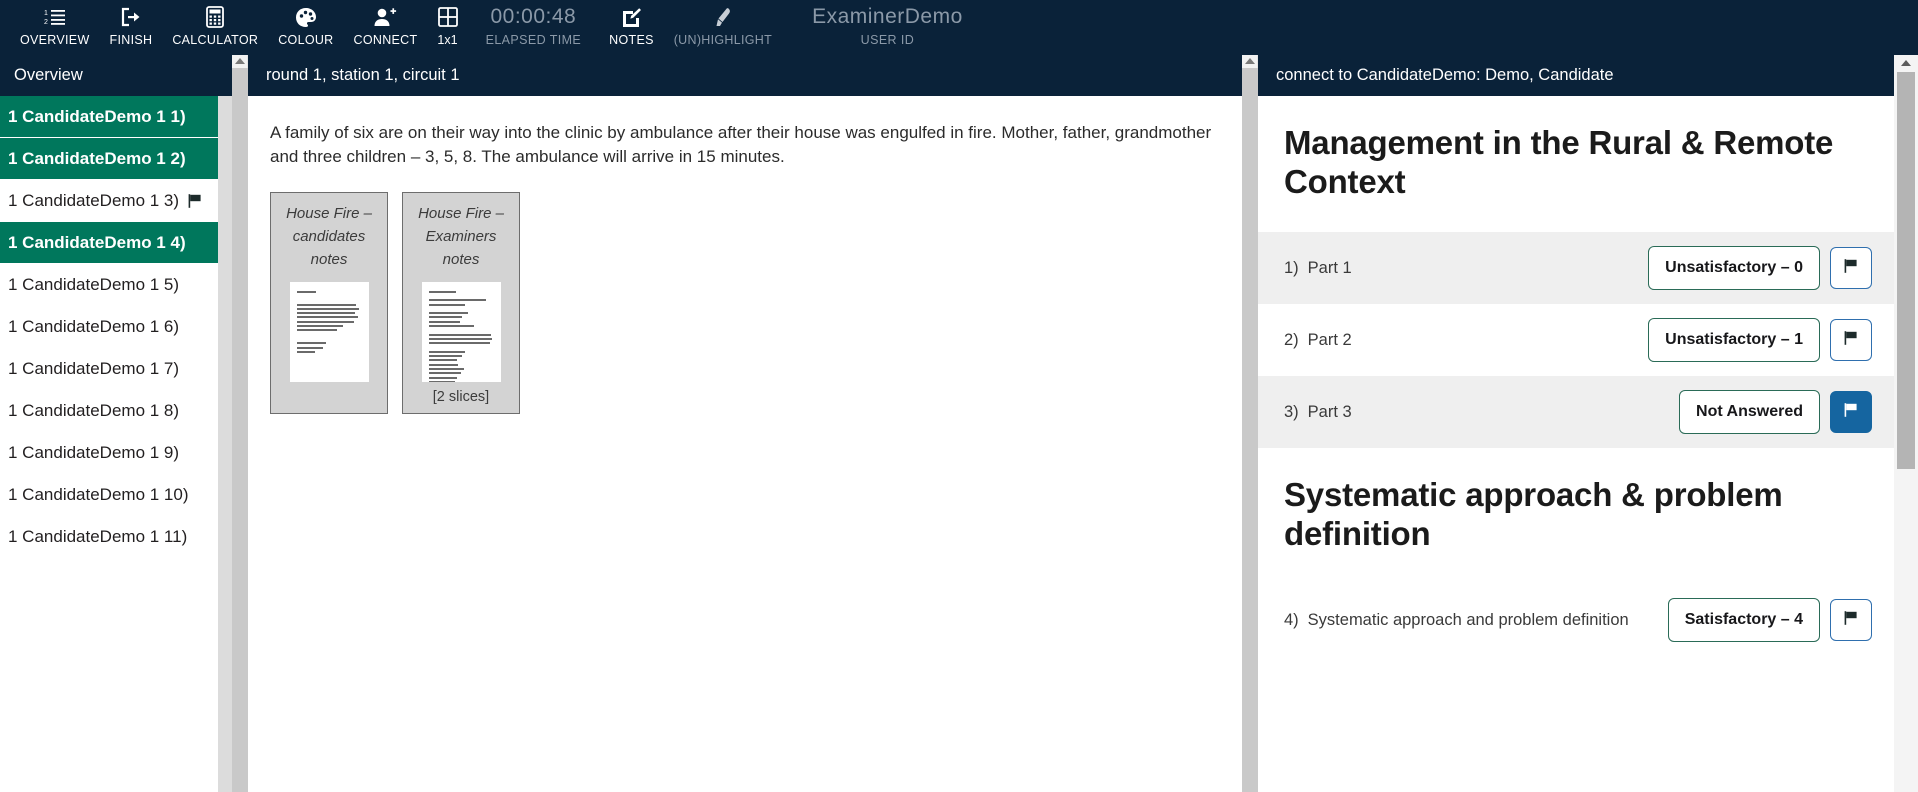 The height and width of the screenshot is (792, 1918). I want to click on sidebar-item-8: 1 CandidateDemo 1 8), so click(116, 411).